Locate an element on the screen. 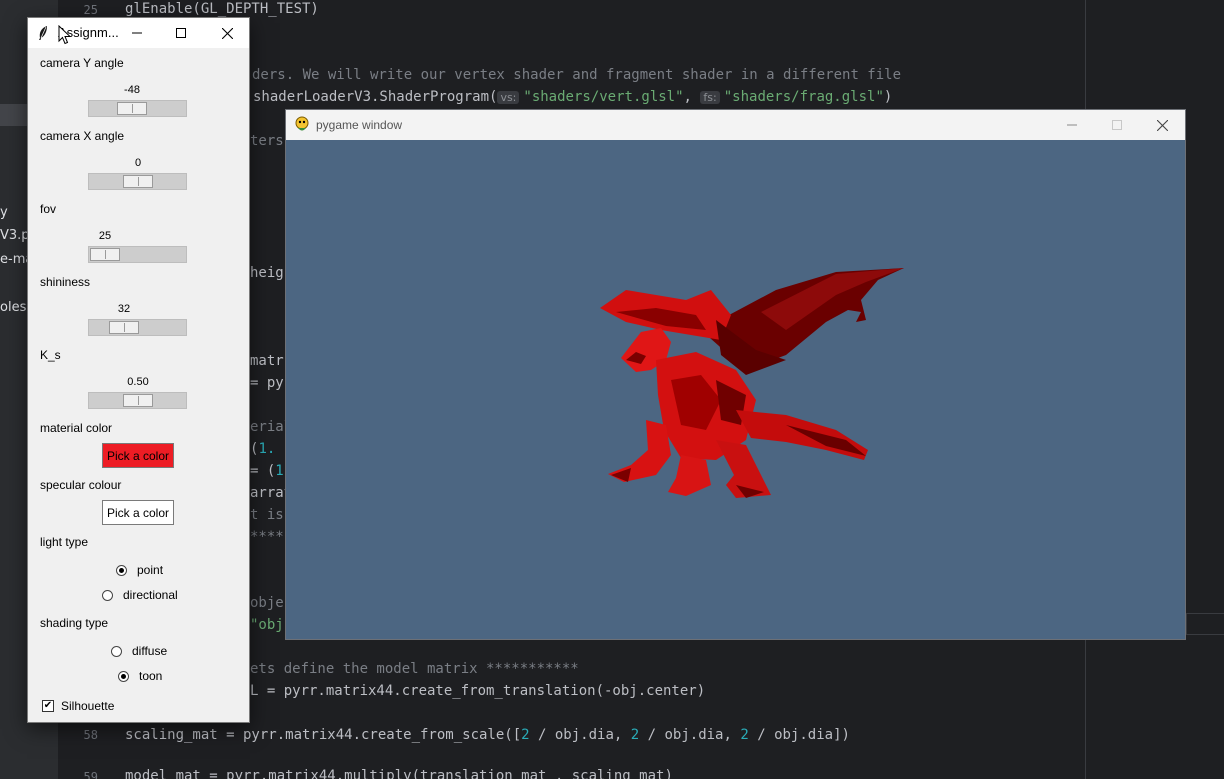 The height and width of the screenshot is (779, 1224). code-line: glEnable(GL_DEPTH_TEST) is located at coordinates (222, 9).